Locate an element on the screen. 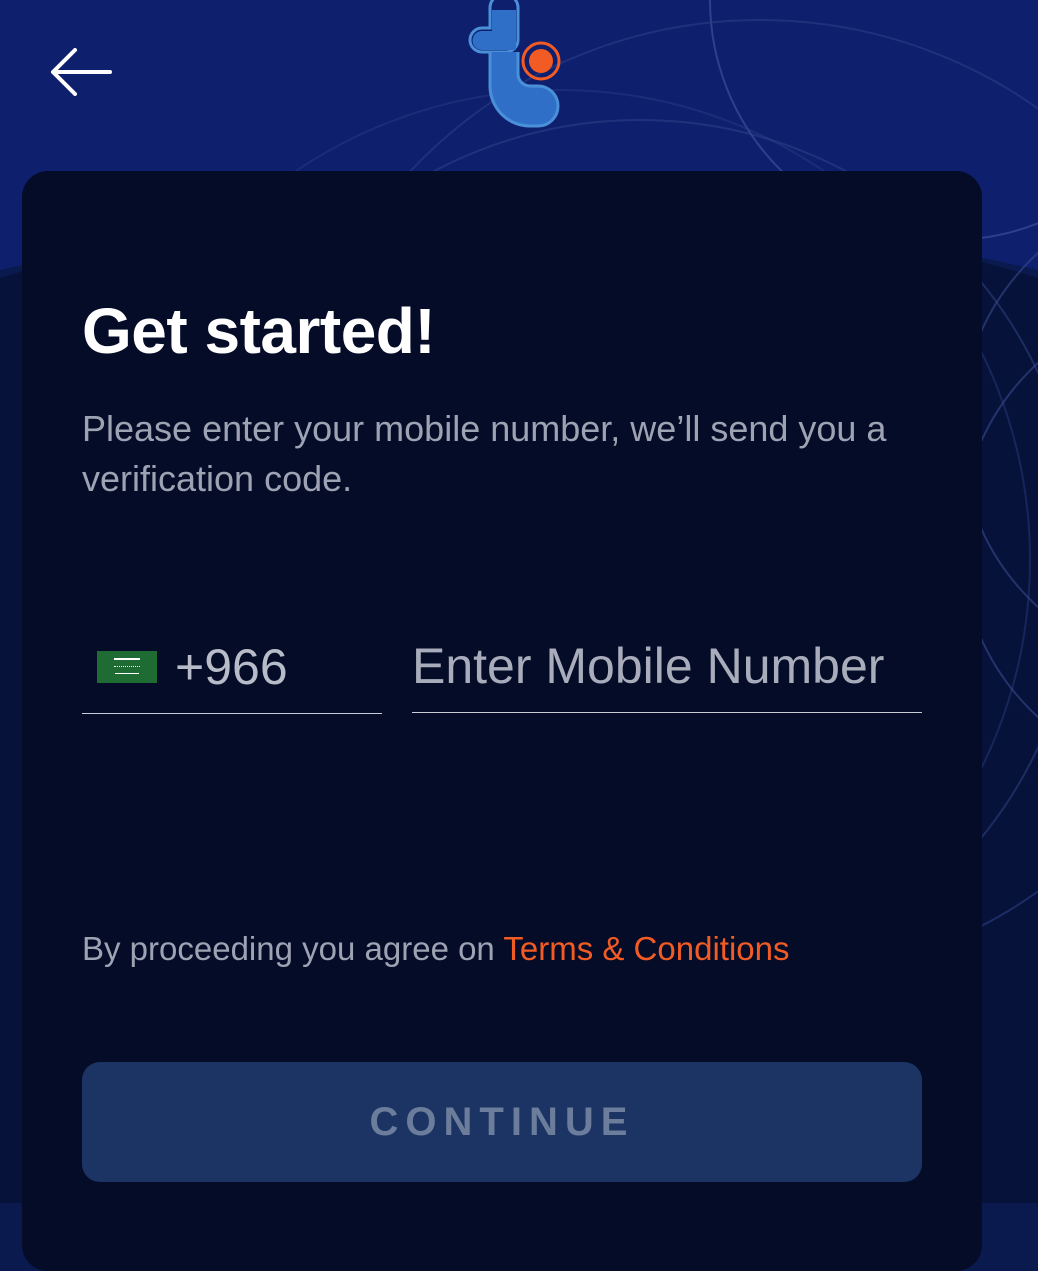 The width and height of the screenshot is (1038, 1271). mobile-number-input is located at coordinates (667, 666).